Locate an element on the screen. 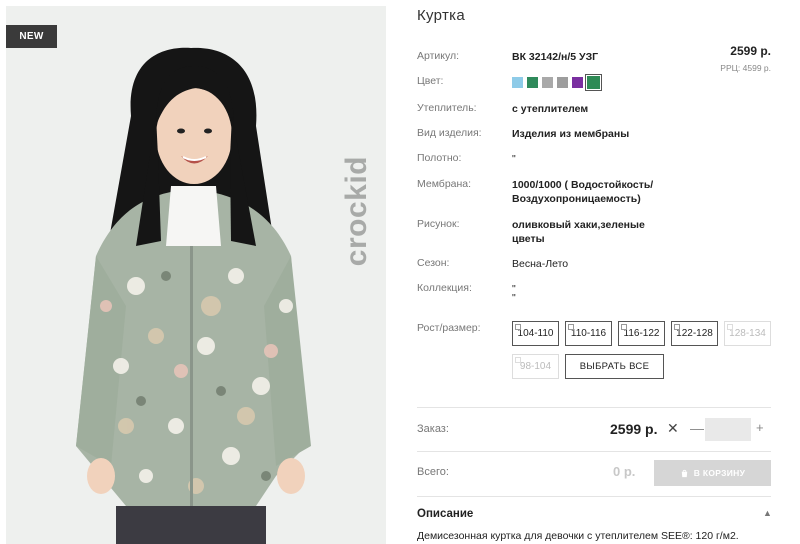 The width and height of the screenshot is (800, 544). add-to-cart-label: В КОРЗИНУ is located at coordinates (719, 473).